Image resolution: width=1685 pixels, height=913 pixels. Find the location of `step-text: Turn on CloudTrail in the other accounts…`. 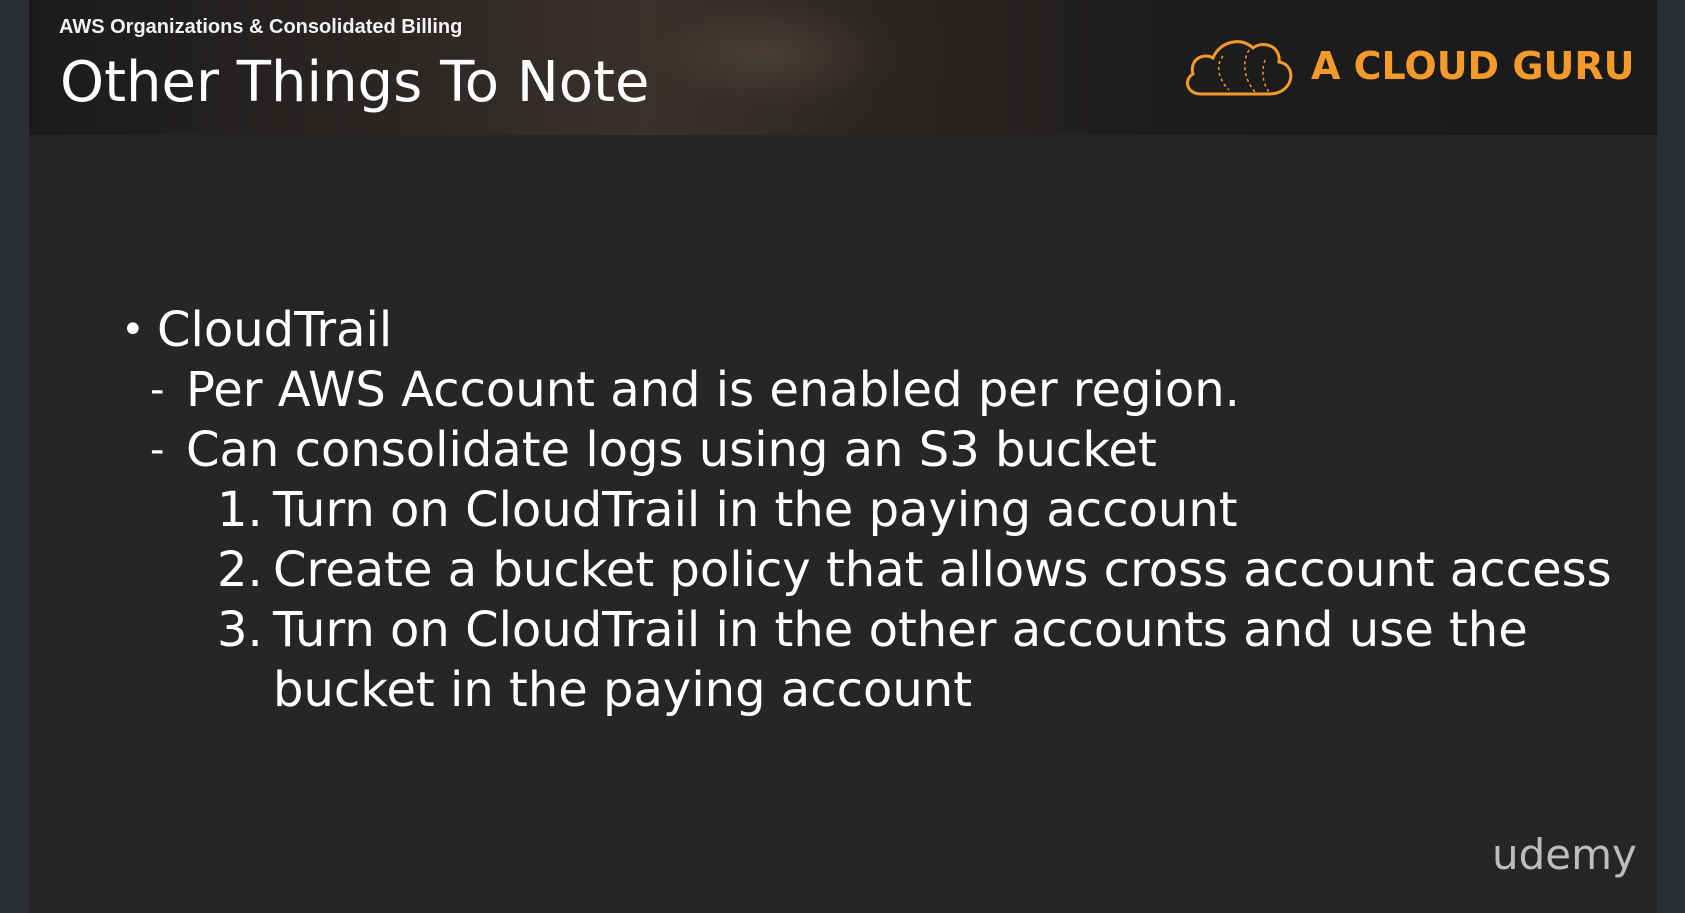

step-text: Turn on CloudTrail in the other accounts… is located at coordinates (900, 630).